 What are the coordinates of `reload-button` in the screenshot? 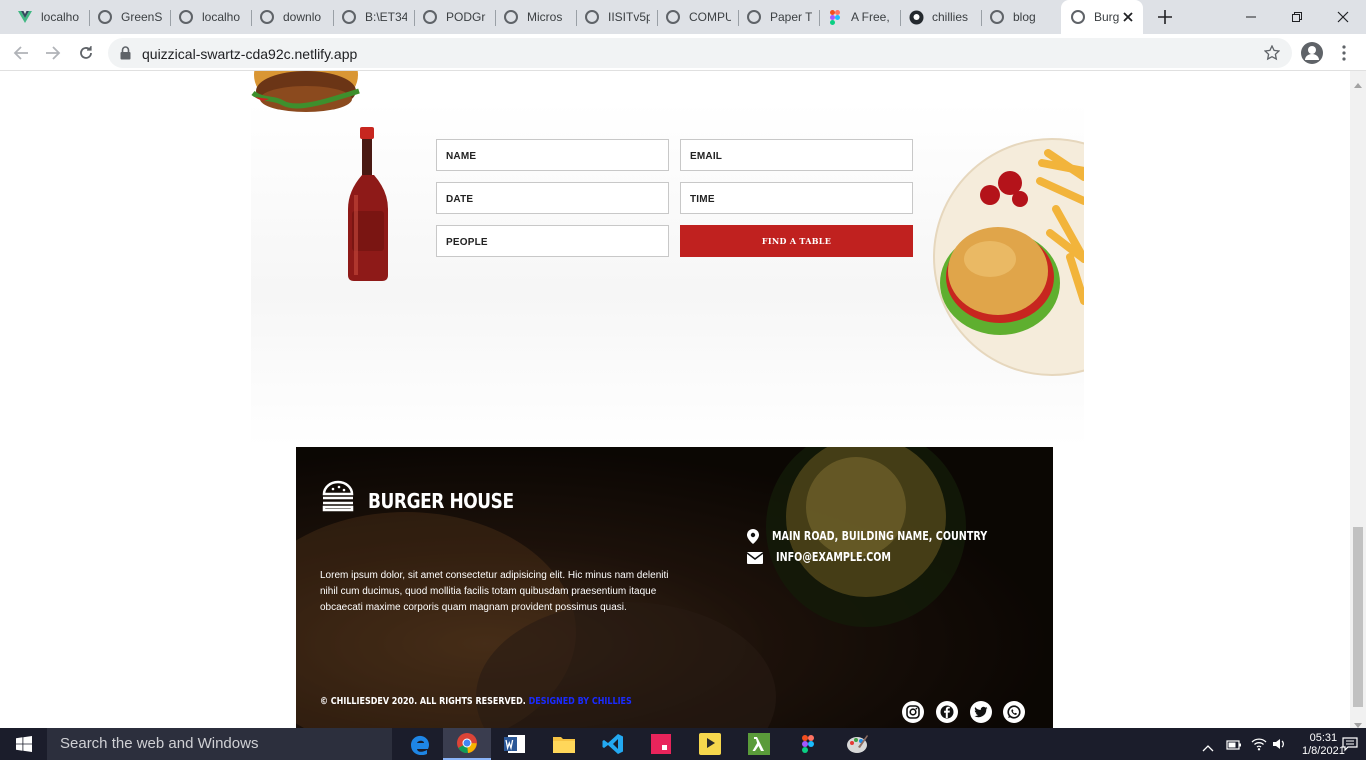 It's located at (86, 53).